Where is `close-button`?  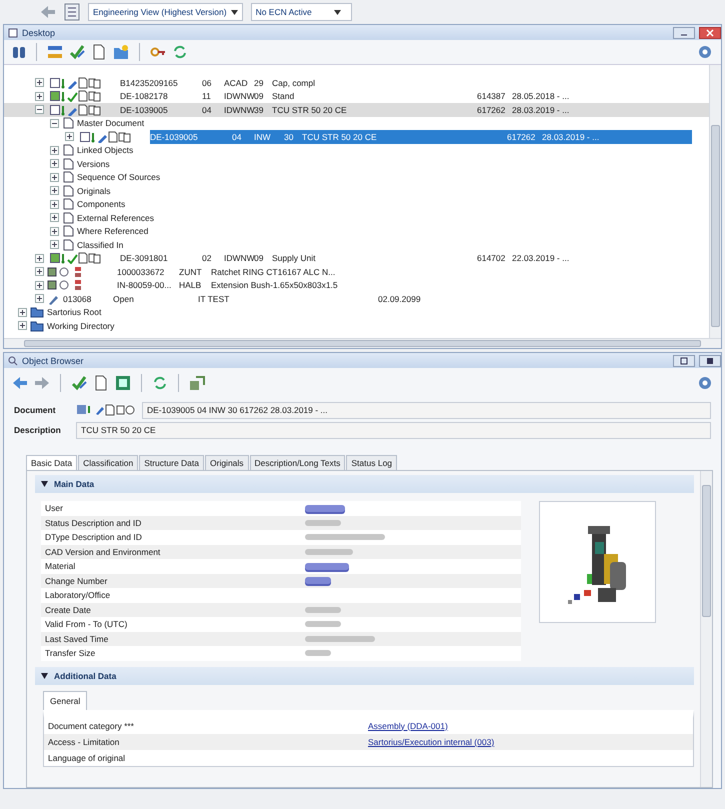
close-button is located at coordinates (710, 32).